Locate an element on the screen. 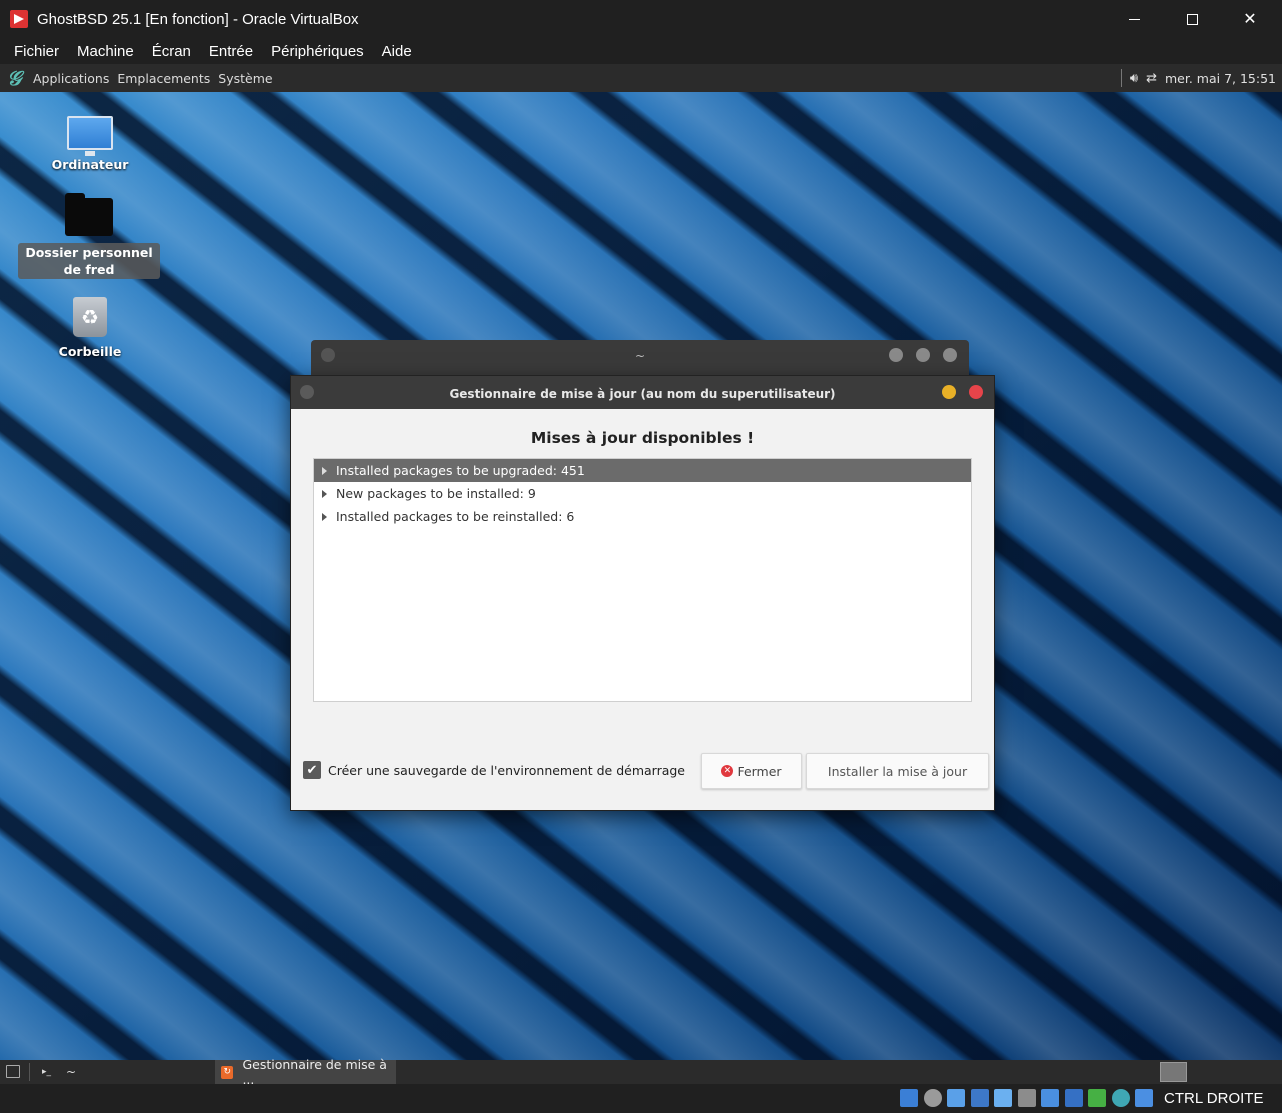 The image size is (1282, 1113). panel-tray: 🔊︎ ⇄ mer. mai 7, 15:51 is located at coordinates (1201, 78).